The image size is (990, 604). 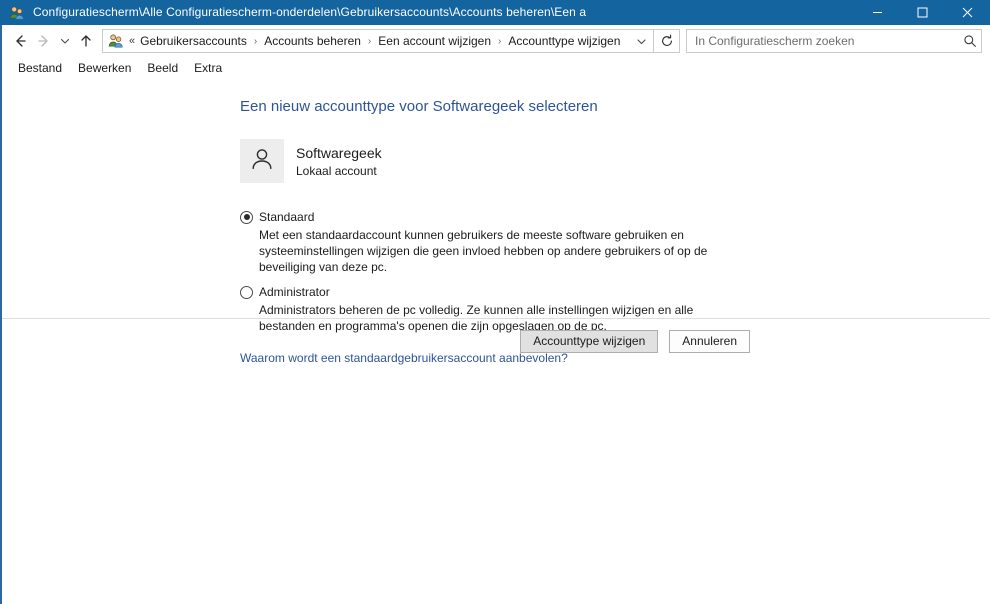 I want to click on user-account-type: Lokaal account, so click(x=336, y=170).